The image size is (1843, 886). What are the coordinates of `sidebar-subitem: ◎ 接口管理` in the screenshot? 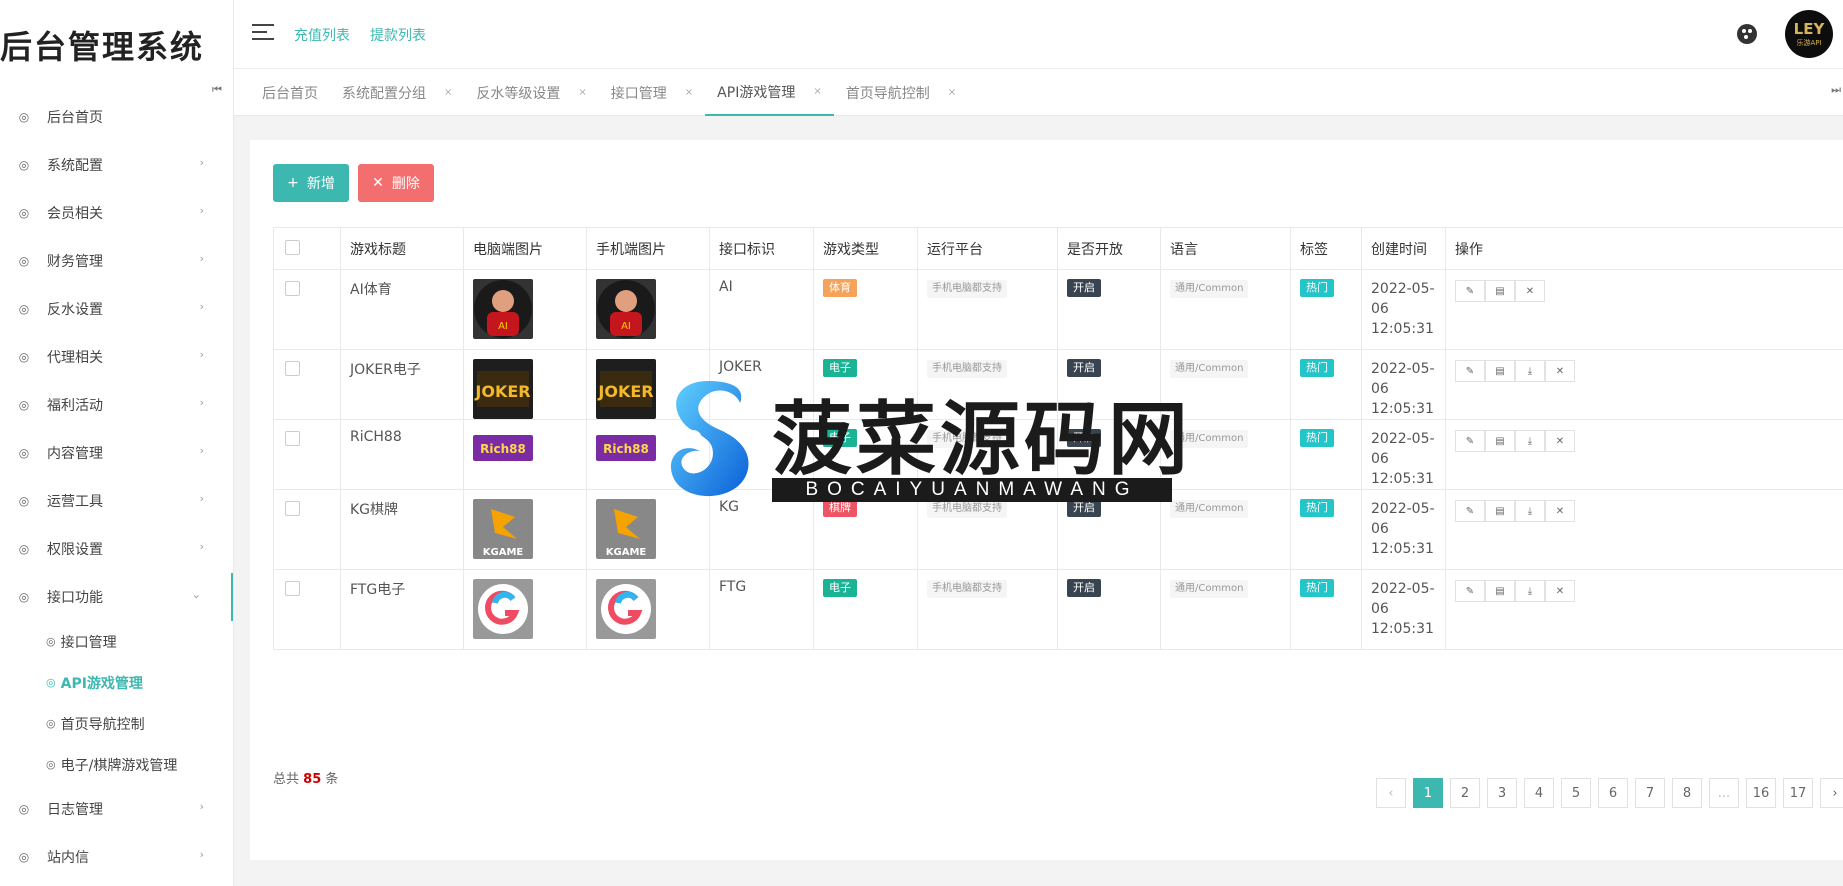 It's located at (139, 641).